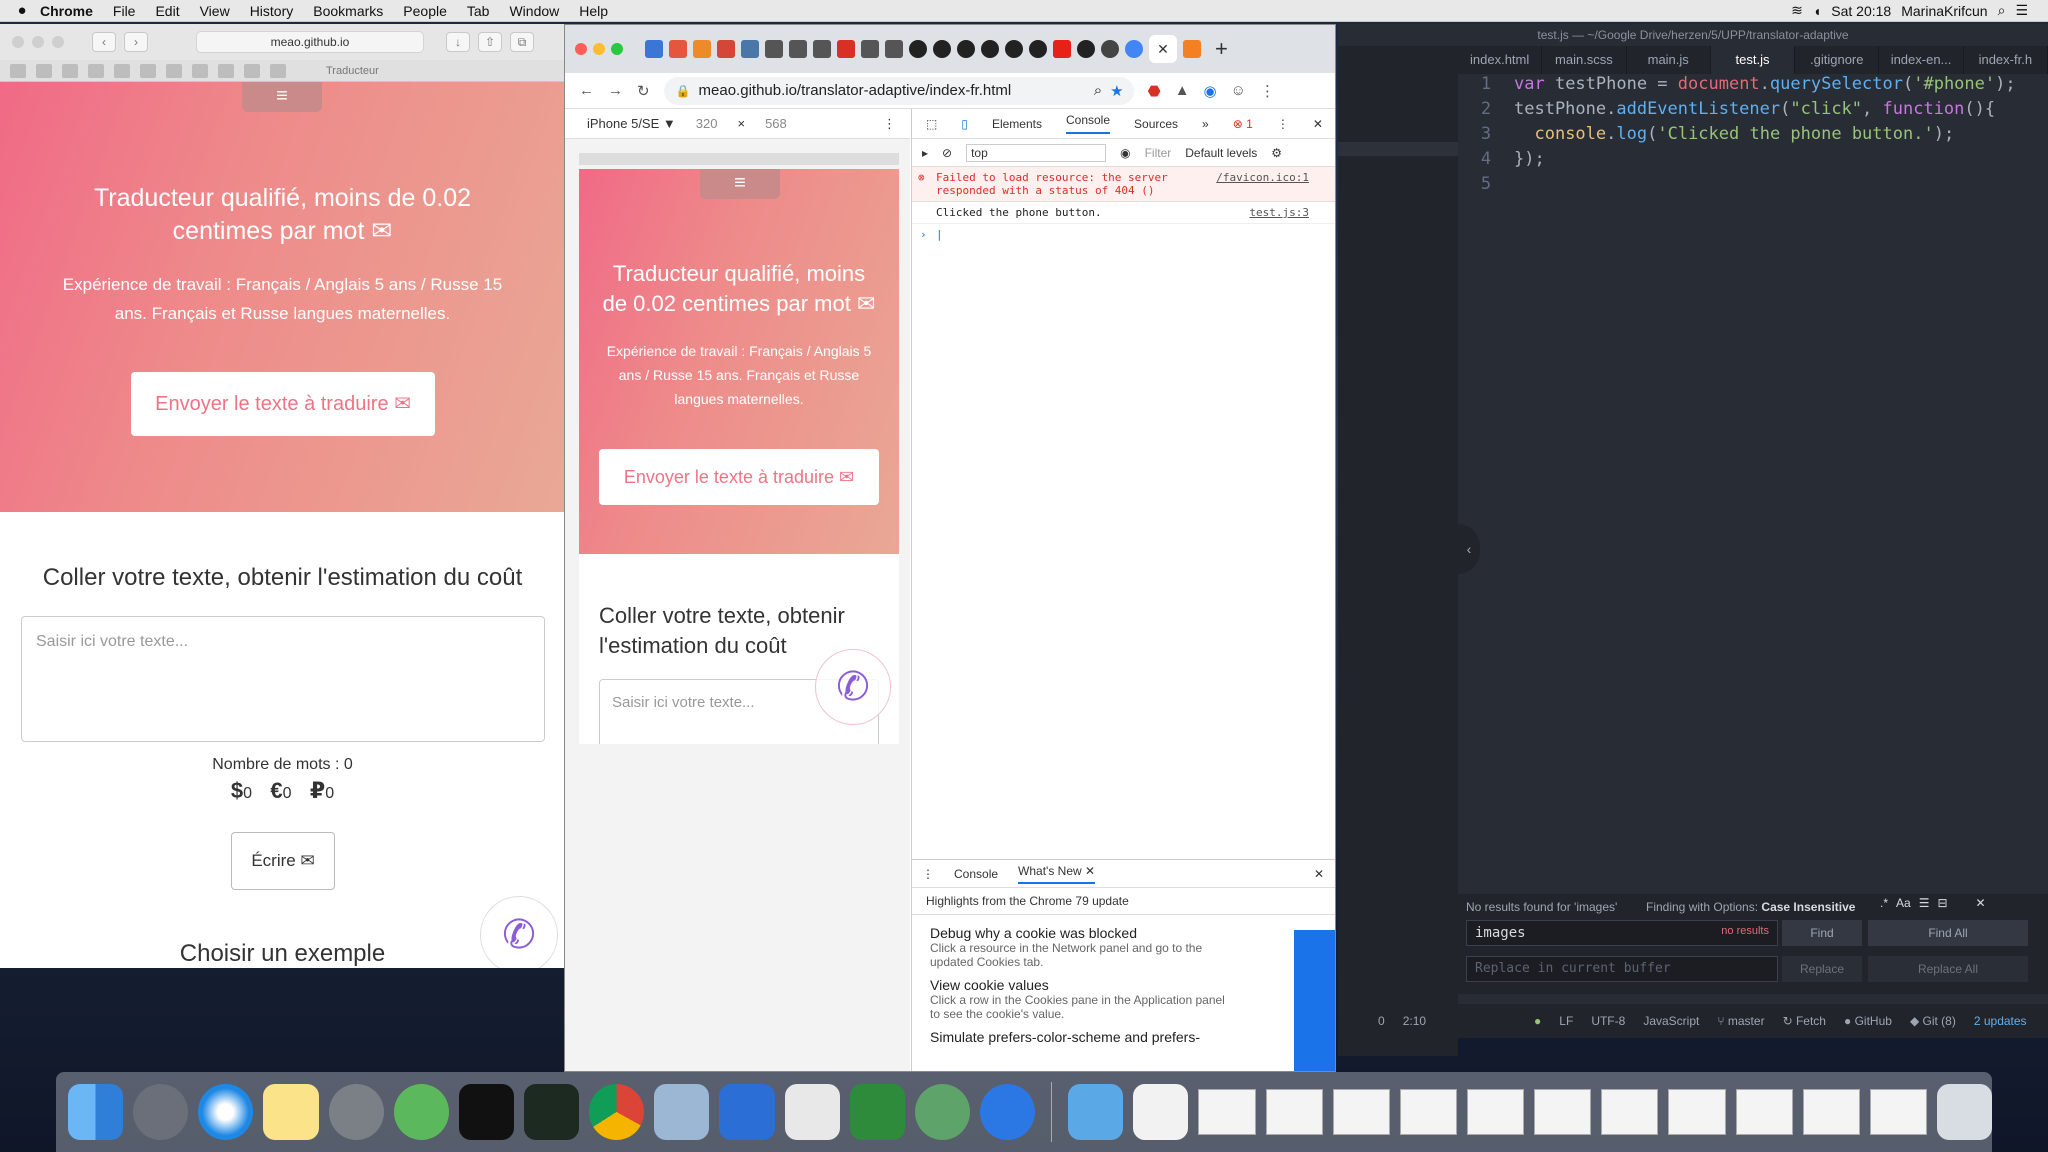 This screenshot has height=1152, width=2048. What do you see at coordinates (1753, 60) in the screenshot?
I see `editor-tab-active: test.js` at bounding box center [1753, 60].